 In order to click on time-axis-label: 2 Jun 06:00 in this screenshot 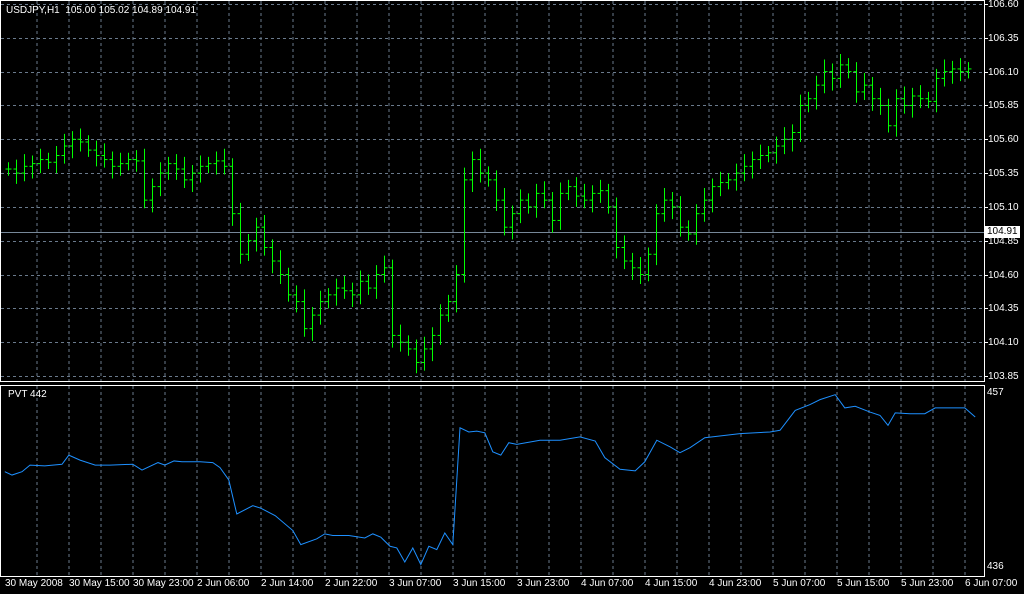, I will do `click(223, 583)`.